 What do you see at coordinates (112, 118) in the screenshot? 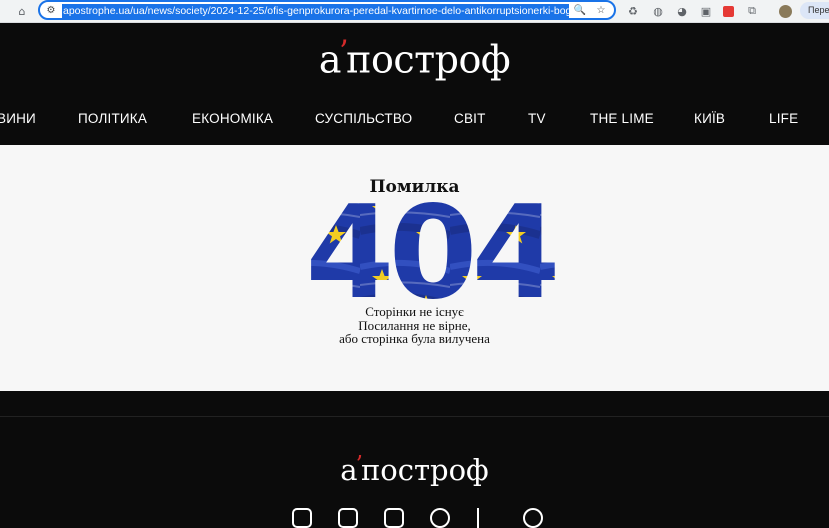
I see `nav-item-politics: ПОЛІТИКА` at bounding box center [112, 118].